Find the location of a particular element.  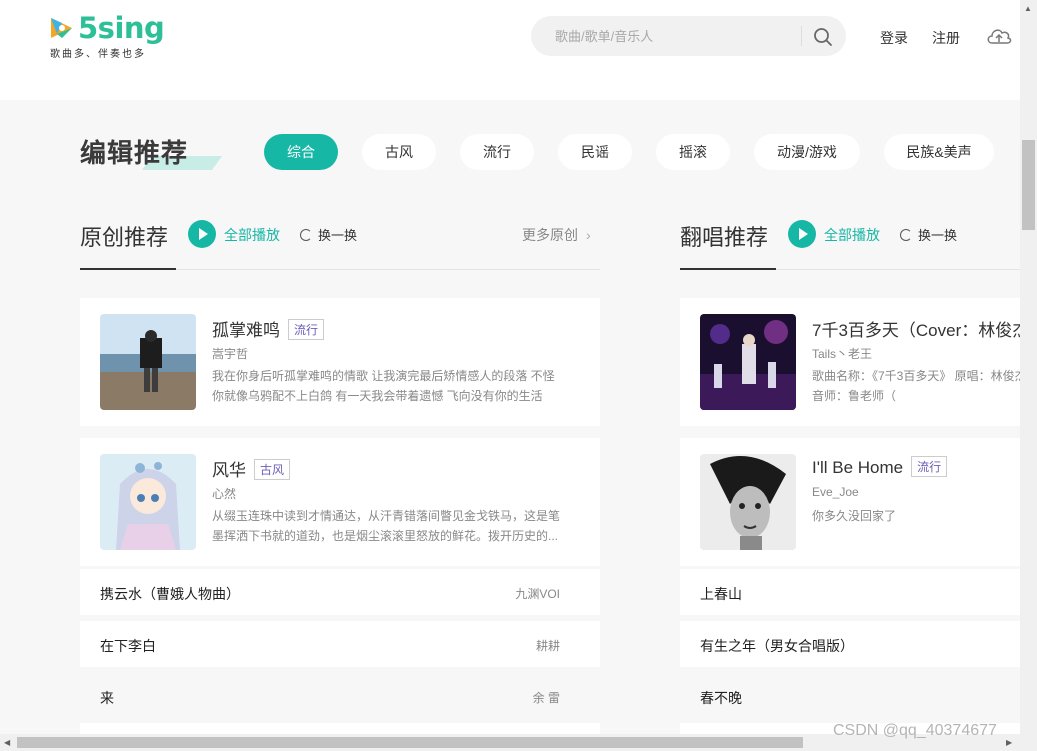

editor-title: 编辑推荐 is located at coordinates (134, 153).